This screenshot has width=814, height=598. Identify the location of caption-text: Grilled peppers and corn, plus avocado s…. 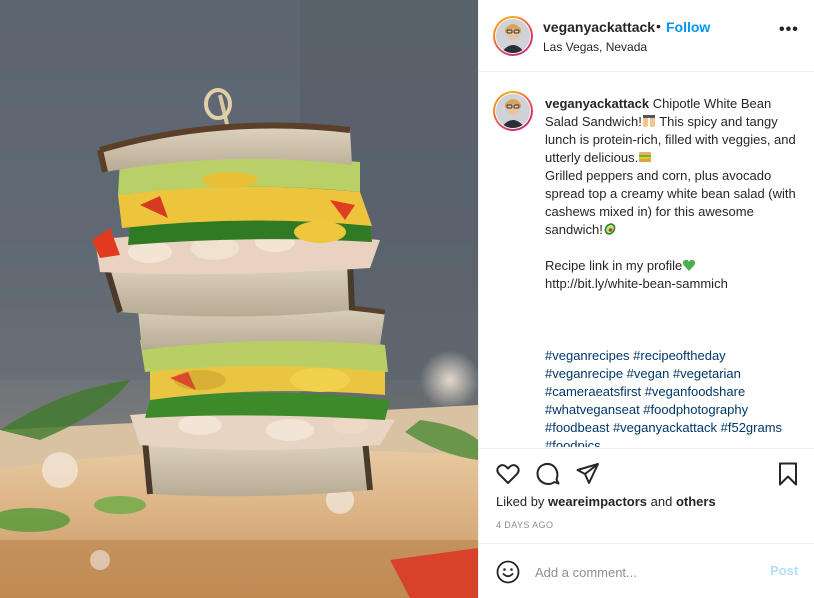
(670, 202).